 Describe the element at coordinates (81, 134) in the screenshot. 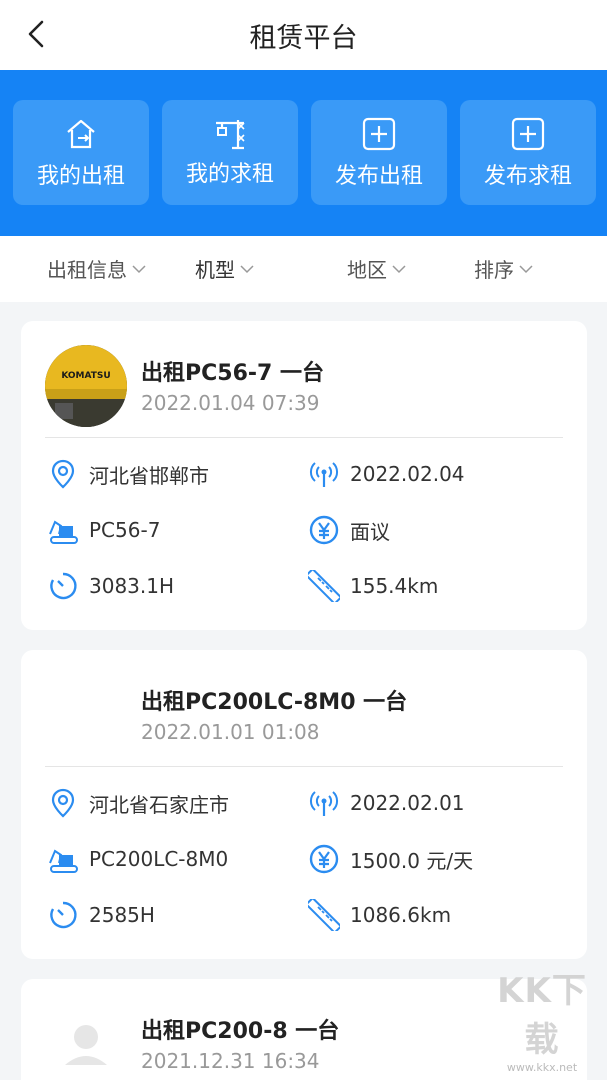

I see `house-export-icon` at that location.